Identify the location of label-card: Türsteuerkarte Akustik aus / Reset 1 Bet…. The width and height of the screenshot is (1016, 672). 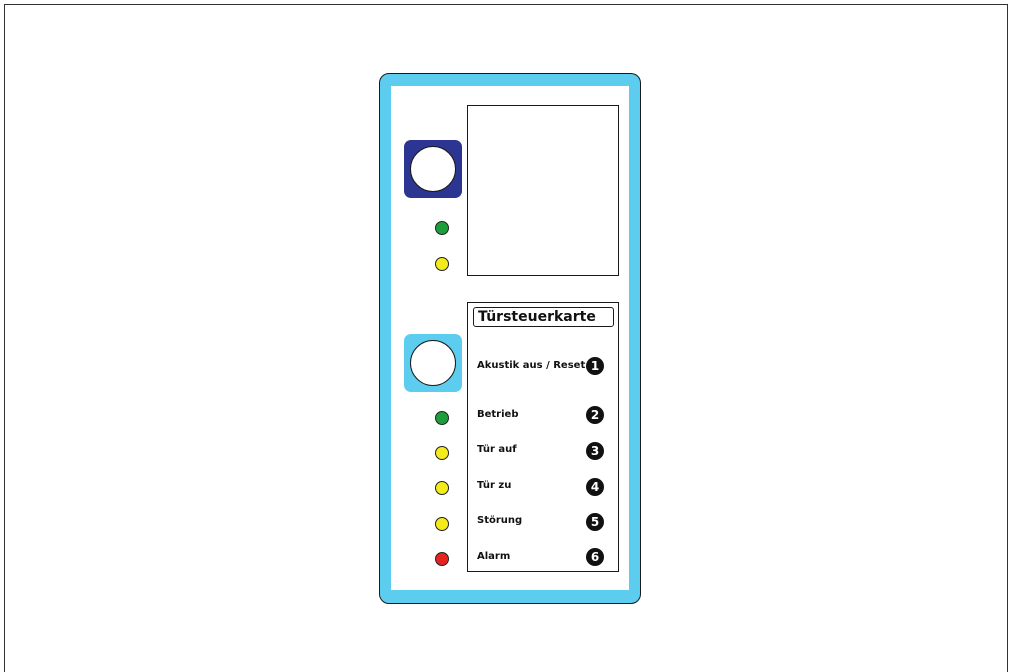
(543, 437).